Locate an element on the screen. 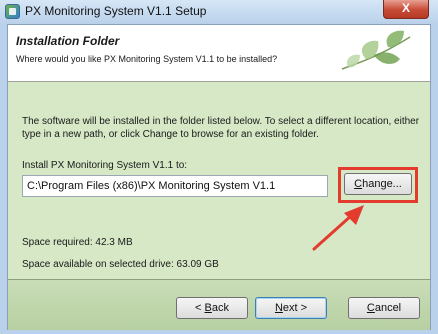  next-button-accel: N is located at coordinates (278, 308).